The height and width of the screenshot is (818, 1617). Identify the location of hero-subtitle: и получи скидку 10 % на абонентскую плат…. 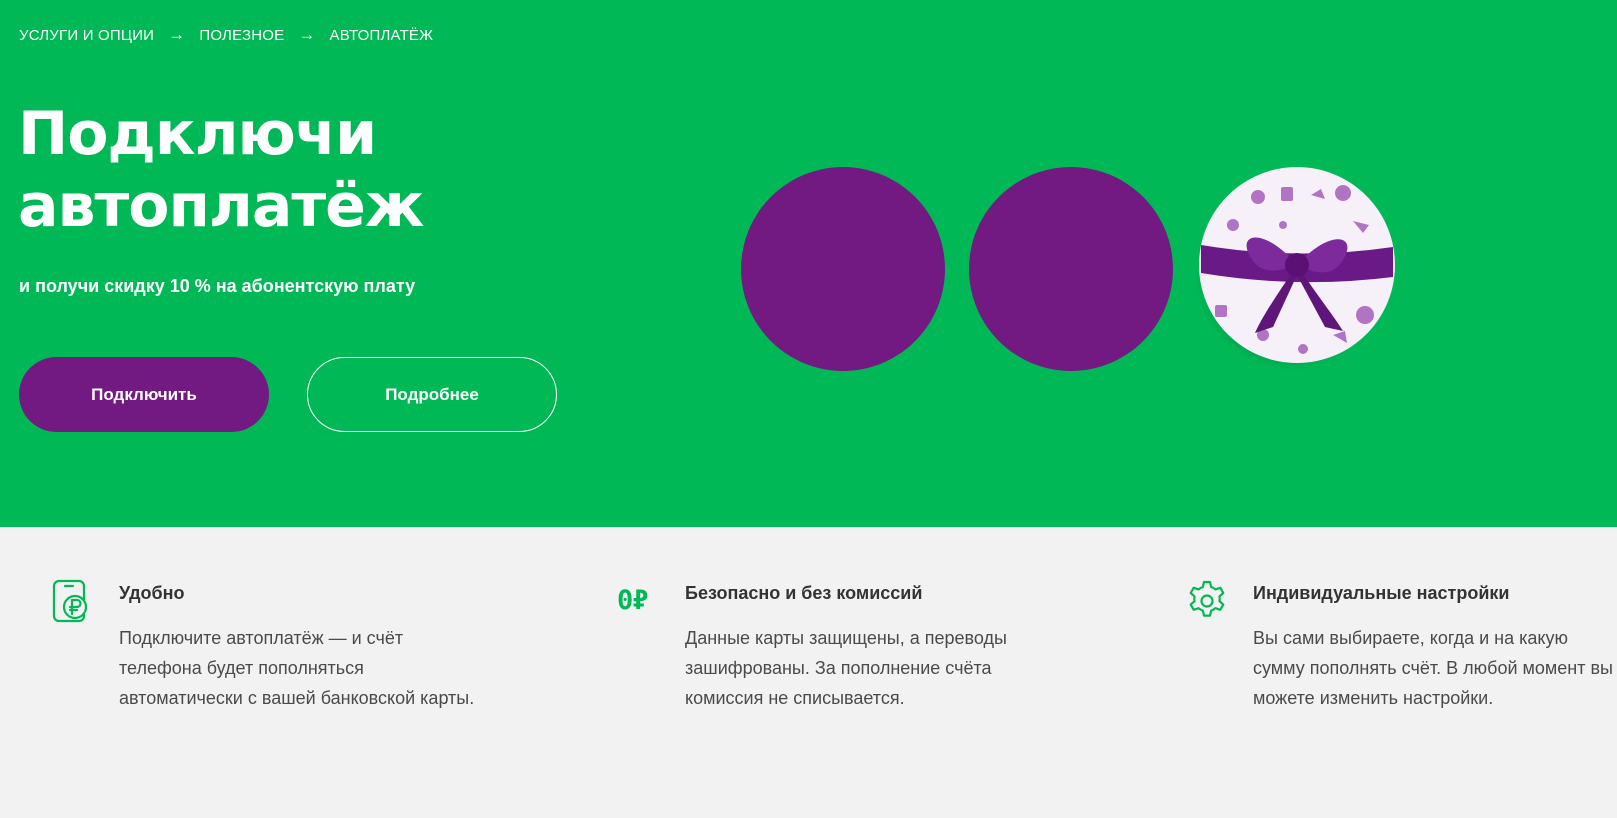
(217, 286).